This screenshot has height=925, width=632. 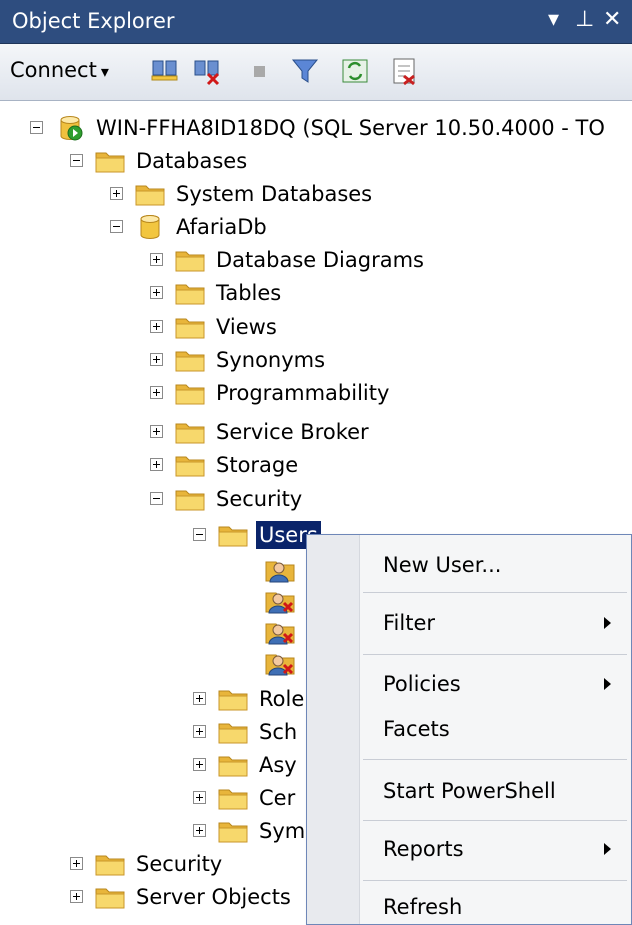 I want to click on connect-dropdown-arrow-icon: ▾, so click(x=104, y=71).